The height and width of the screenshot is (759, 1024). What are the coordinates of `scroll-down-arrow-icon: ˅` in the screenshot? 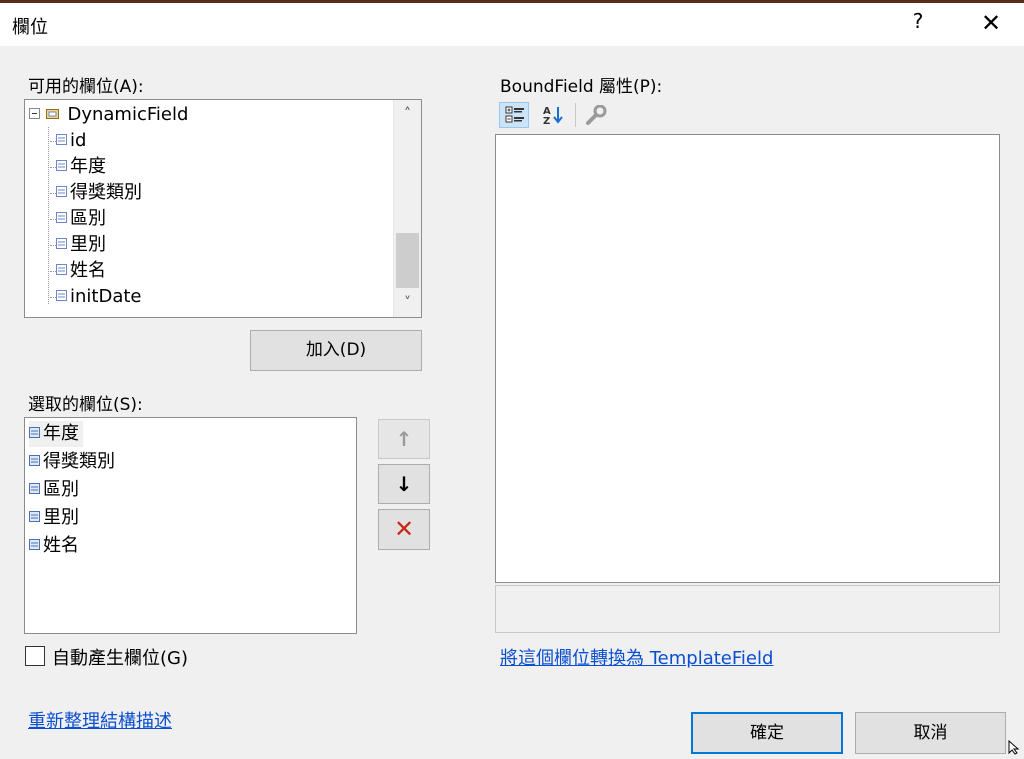 It's located at (407, 303).